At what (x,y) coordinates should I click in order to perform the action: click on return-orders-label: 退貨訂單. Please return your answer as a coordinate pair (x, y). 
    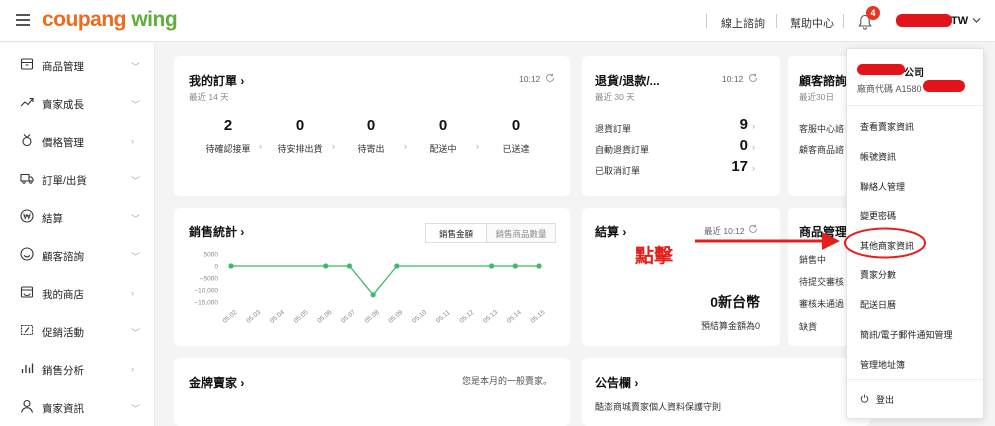
    Looking at the image, I should click on (613, 129).